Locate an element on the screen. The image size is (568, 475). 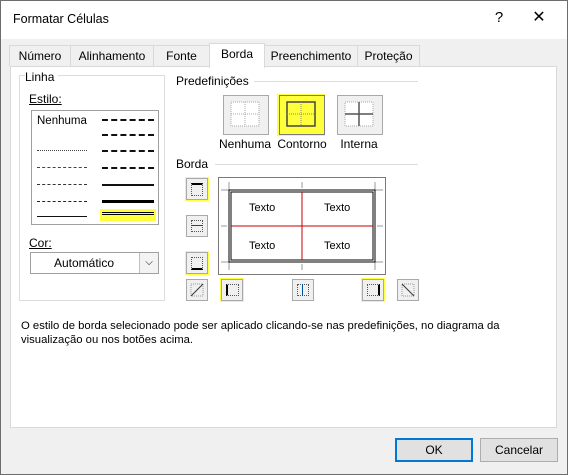
border-bottom-icon is located at coordinates (197, 263).